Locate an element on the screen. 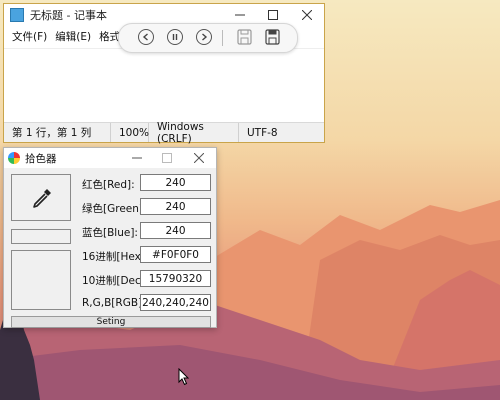 This screenshot has height=400, width=500. save-icon is located at coordinates (244, 37).